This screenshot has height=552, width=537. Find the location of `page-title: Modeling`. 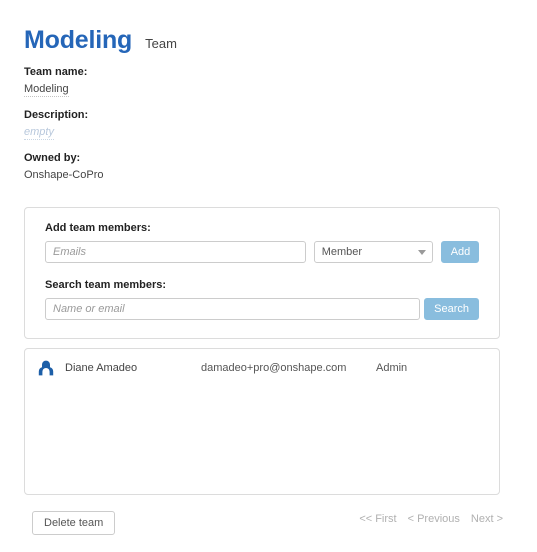

page-title: Modeling is located at coordinates (78, 40).